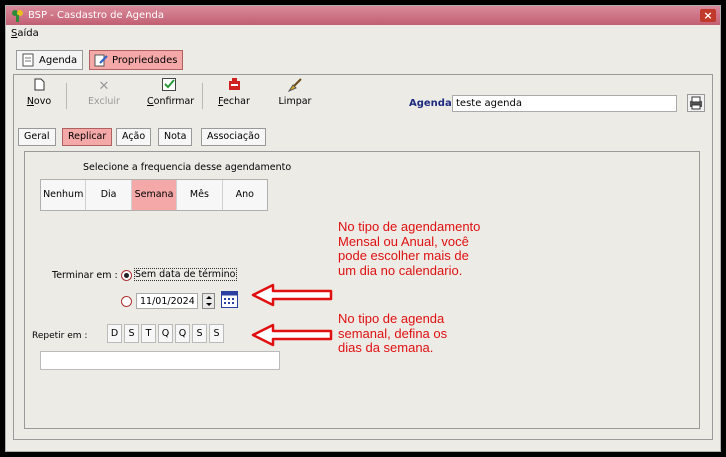 Image resolution: width=726 pixels, height=457 pixels. What do you see at coordinates (386, 347) in the screenshot?
I see `annotation-line: dias da semana.` at bounding box center [386, 347].